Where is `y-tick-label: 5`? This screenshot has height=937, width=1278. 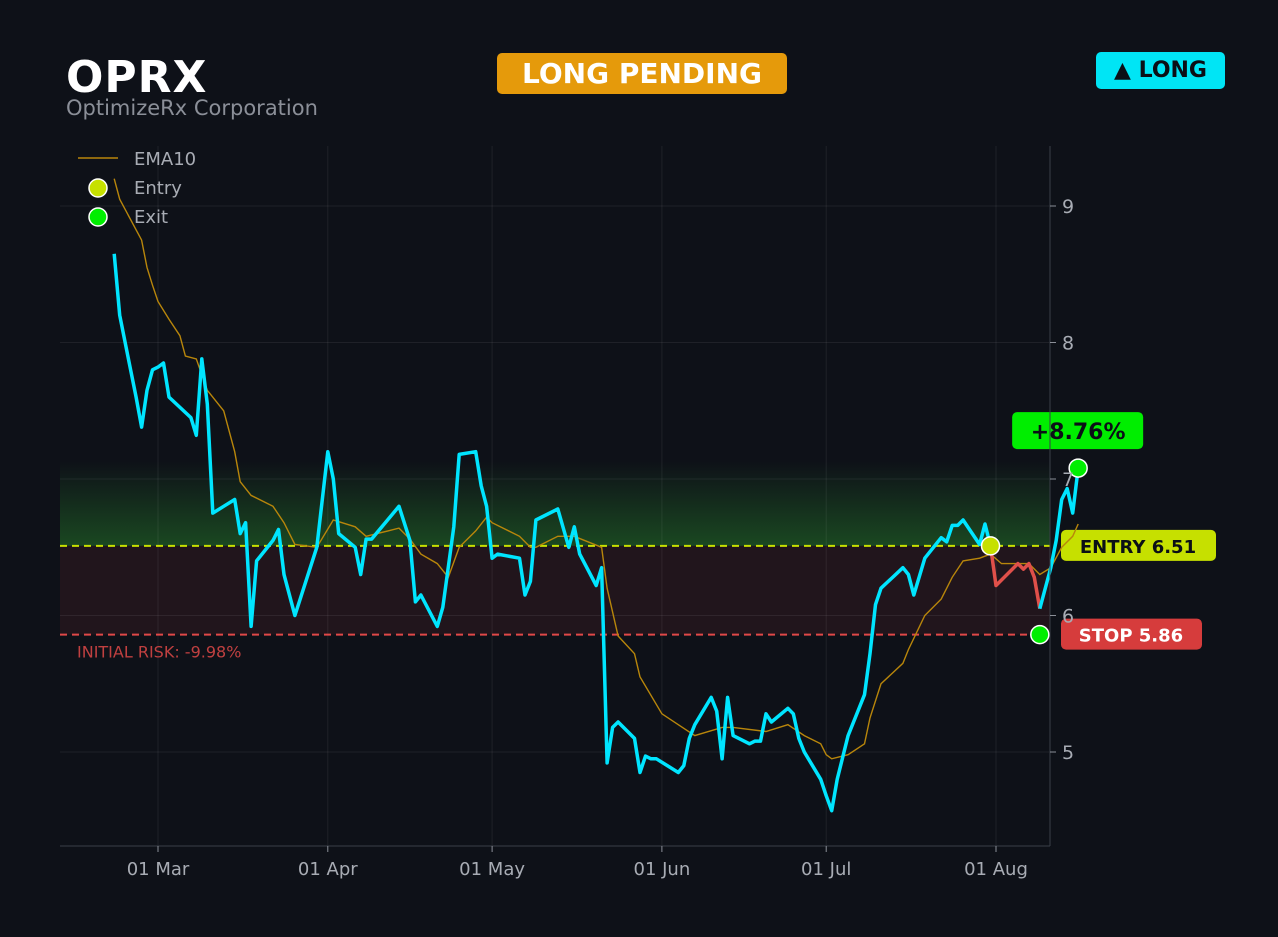
y-tick-label: 5 is located at coordinates (1068, 753).